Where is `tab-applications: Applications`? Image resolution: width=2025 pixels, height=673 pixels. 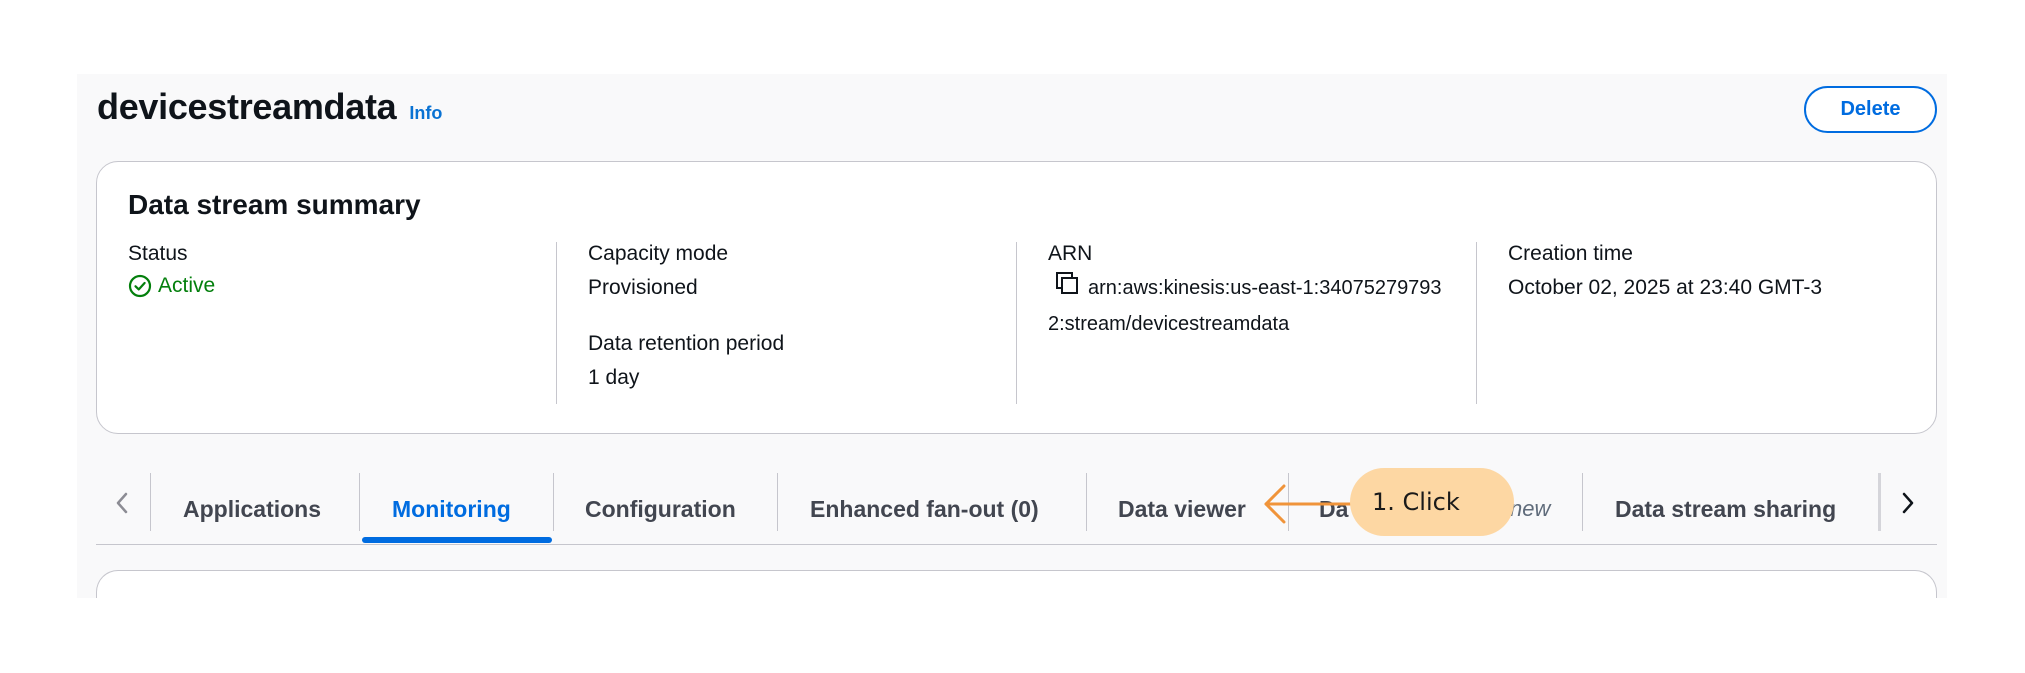
tab-applications: Applications is located at coordinates (252, 509).